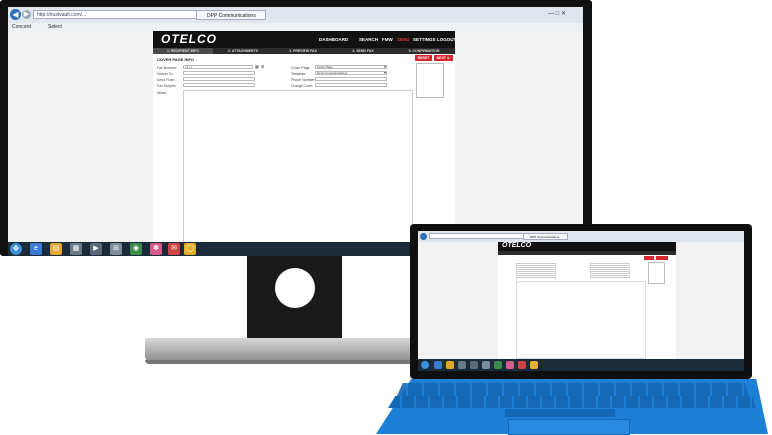 The image size is (772, 435). What do you see at coordinates (610, 272) in the screenshot?
I see `tablet-phone-number-input` at bounding box center [610, 272].